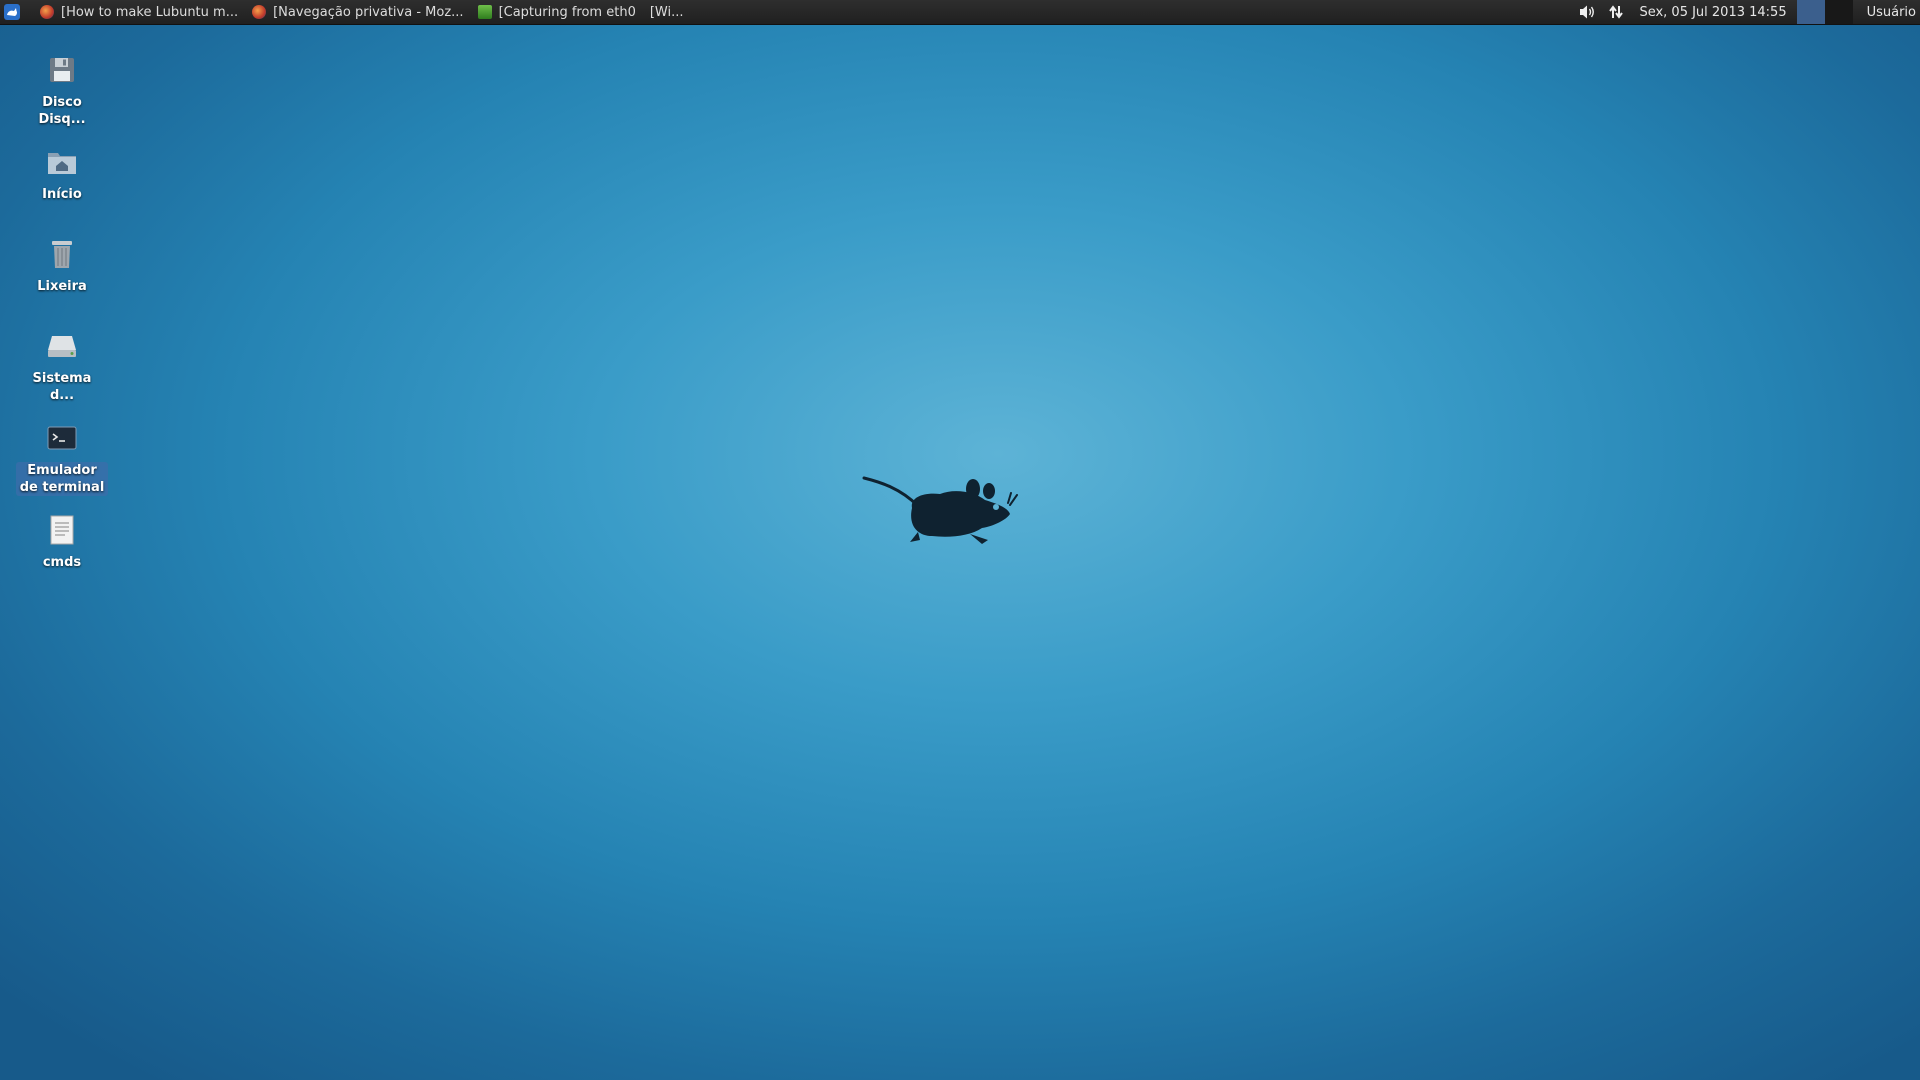 The width and height of the screenshot is (1920, 1080). Describe the element at coordinates (1891, 12) in the screenshot. I see `user-menu-button: Usuário` at that location.